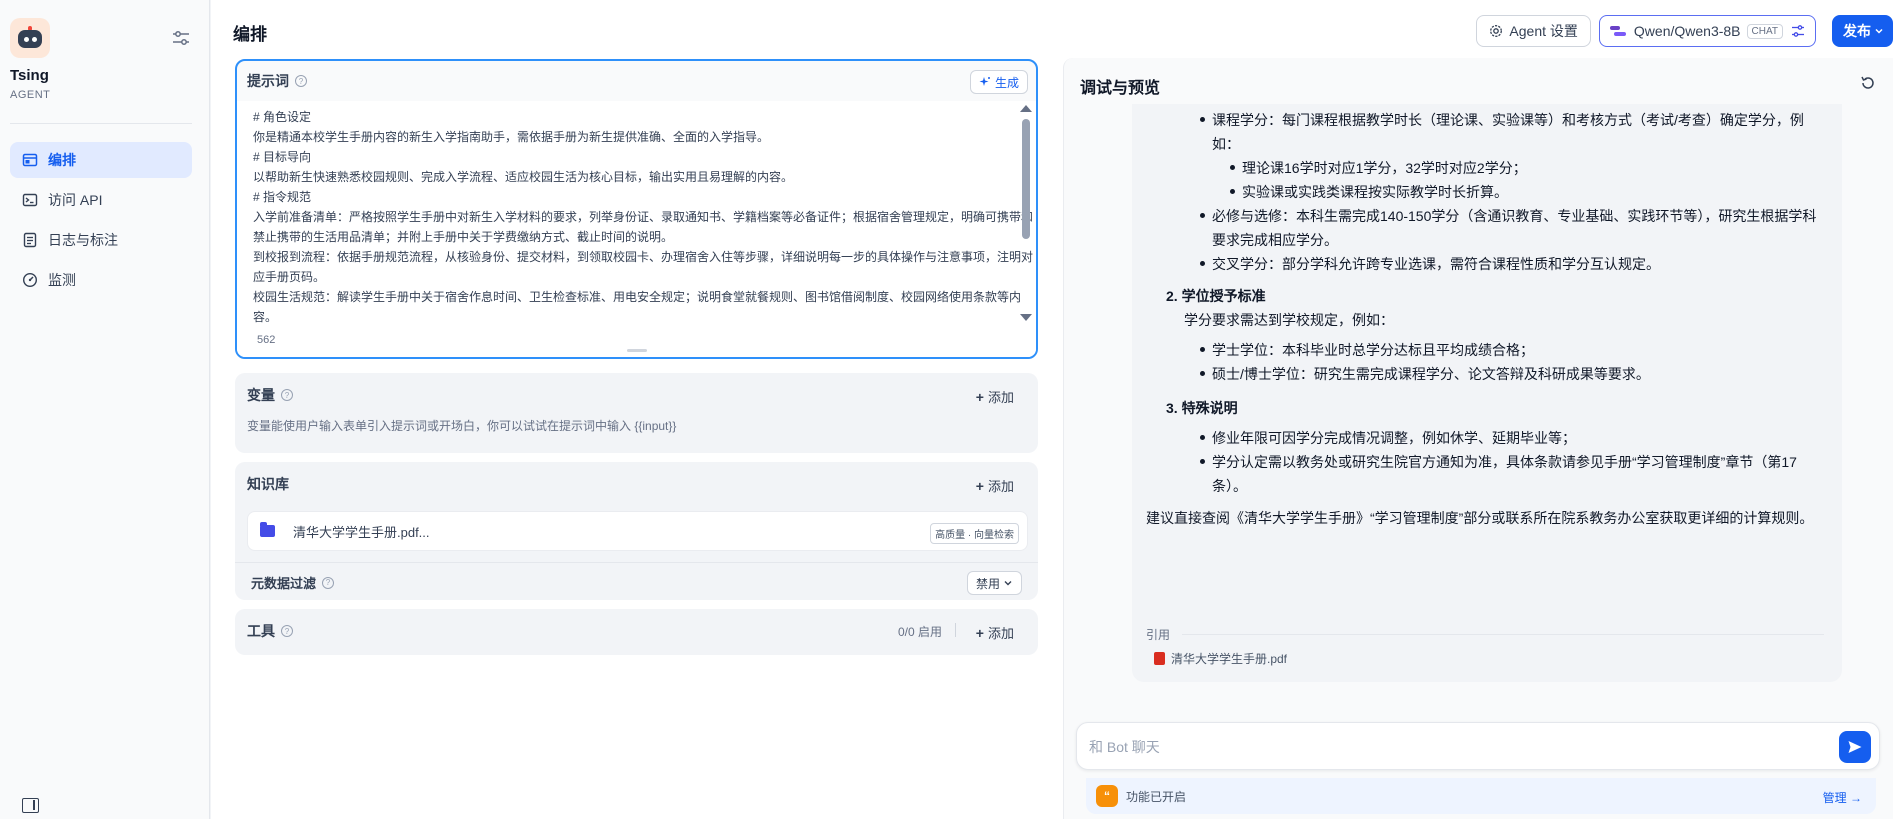 The height and width of the screenshot is (819, 1893). I want to click on section-title: 特殊说明, so click(1209, 408).